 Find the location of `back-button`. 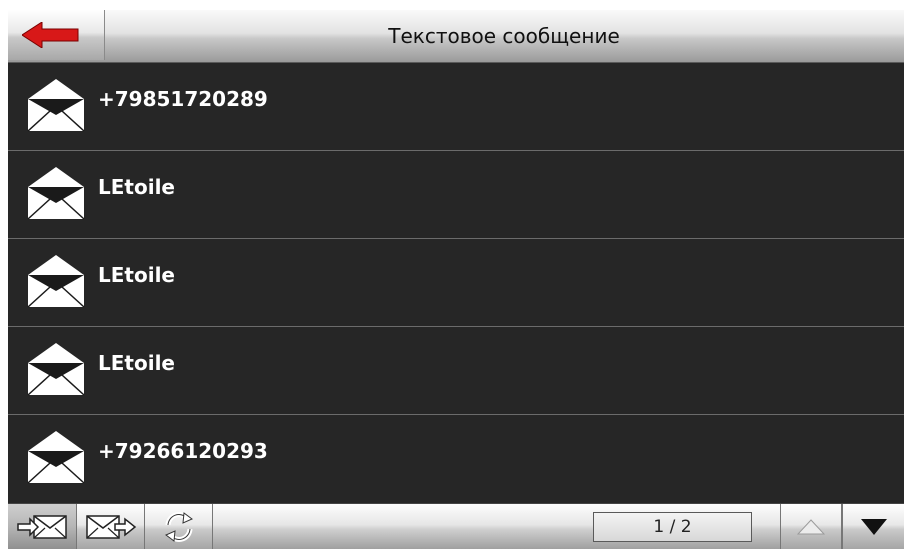

back-button is located at coordinates (56, 35).